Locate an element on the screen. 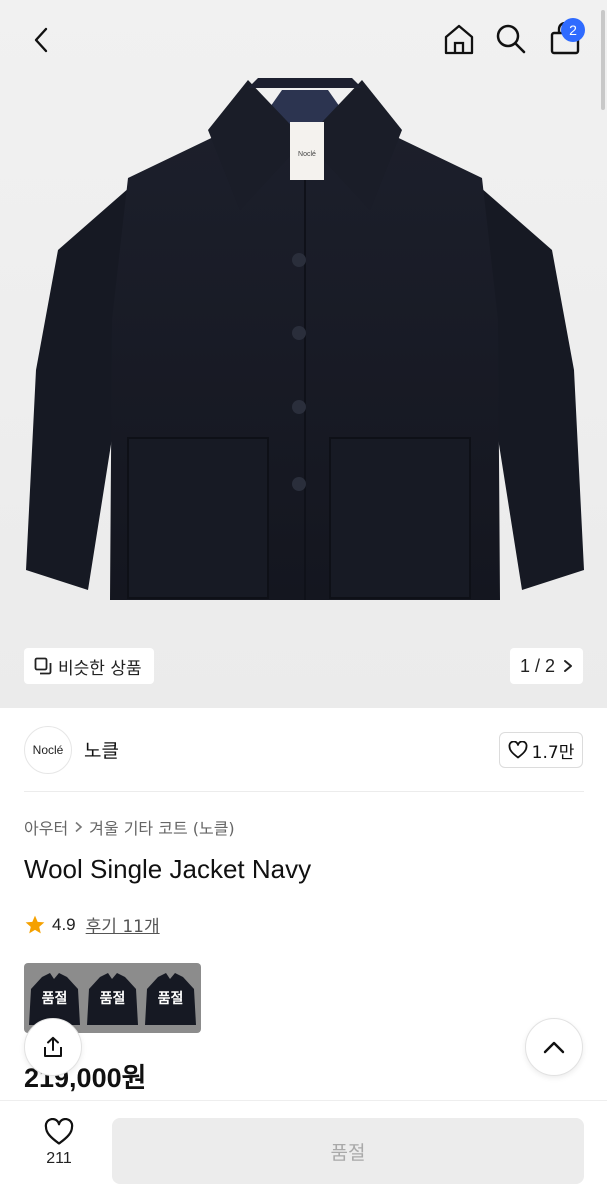 The image size is (607, 1200). brand-row: Noclé 노클 1.7만 is located at coordinates (303, 750).